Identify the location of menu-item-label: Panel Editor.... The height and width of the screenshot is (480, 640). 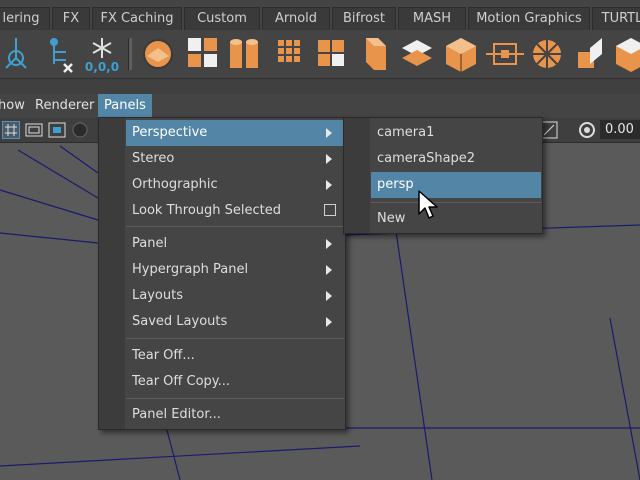
(176, 414).